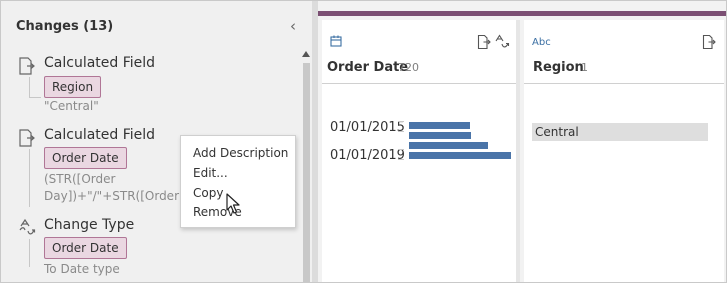 This screenshot has height=283, width=727. What do you see at coordinates (71, 106) in the screenshot?
I see `change-detail: "Central"` at bounding box center [71, 106].